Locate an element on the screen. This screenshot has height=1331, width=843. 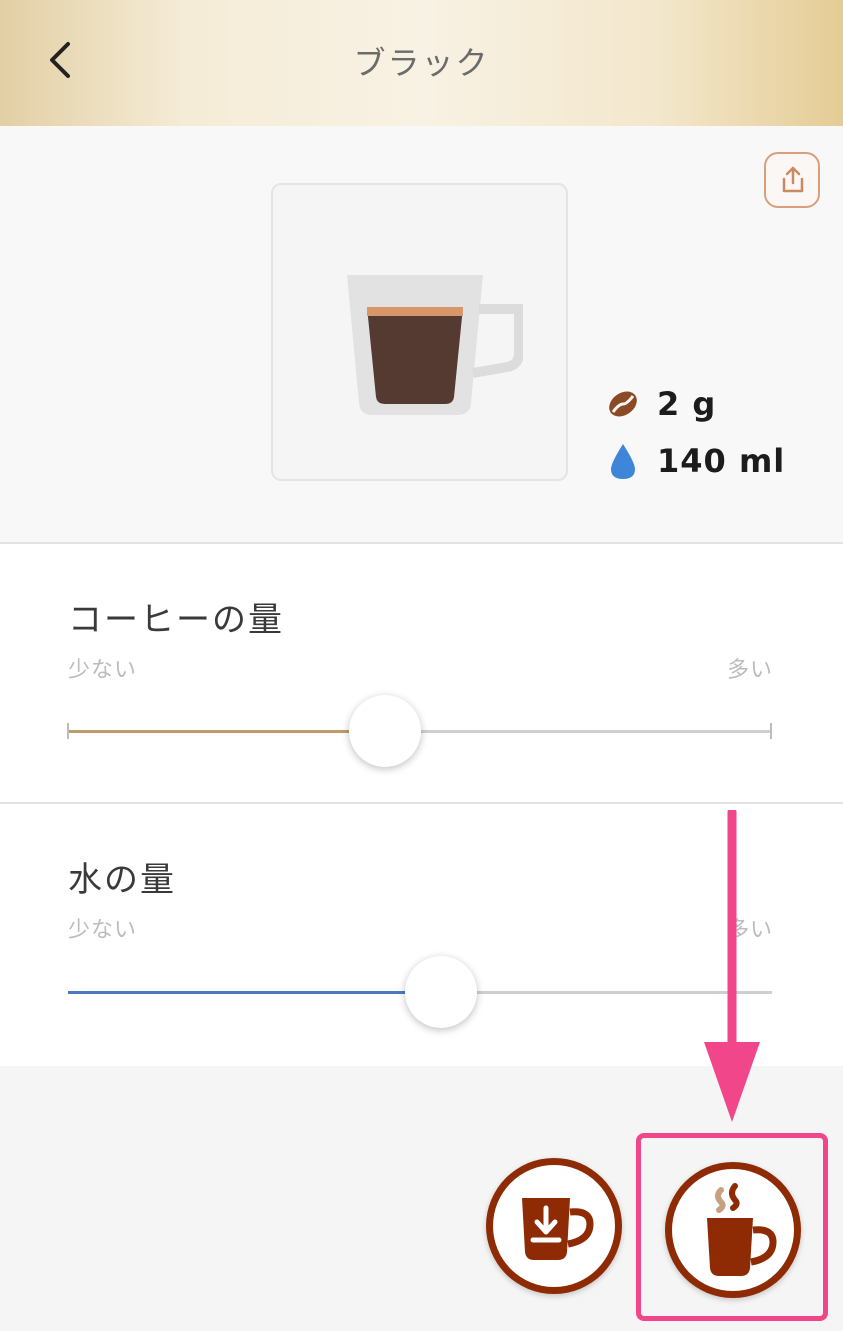
coffee-slider-thumb is located at coordinates (384, 731).